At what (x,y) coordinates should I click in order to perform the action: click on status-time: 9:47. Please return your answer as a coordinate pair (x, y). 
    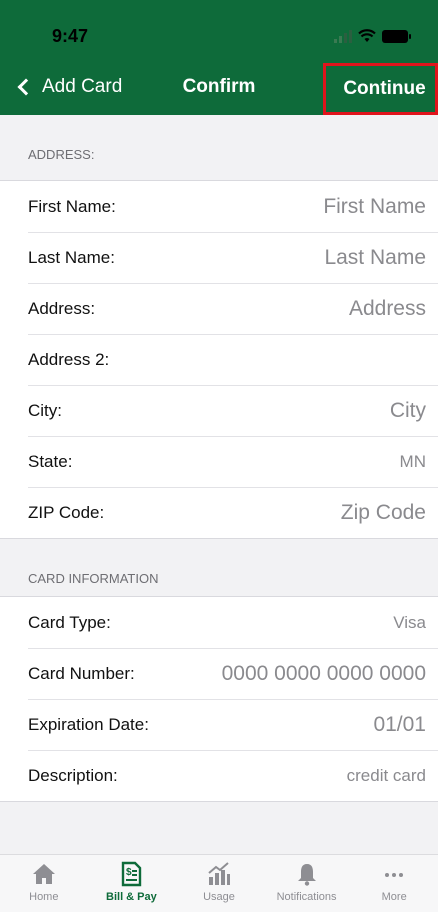
    Looking at the image, I should click on (70, 36).